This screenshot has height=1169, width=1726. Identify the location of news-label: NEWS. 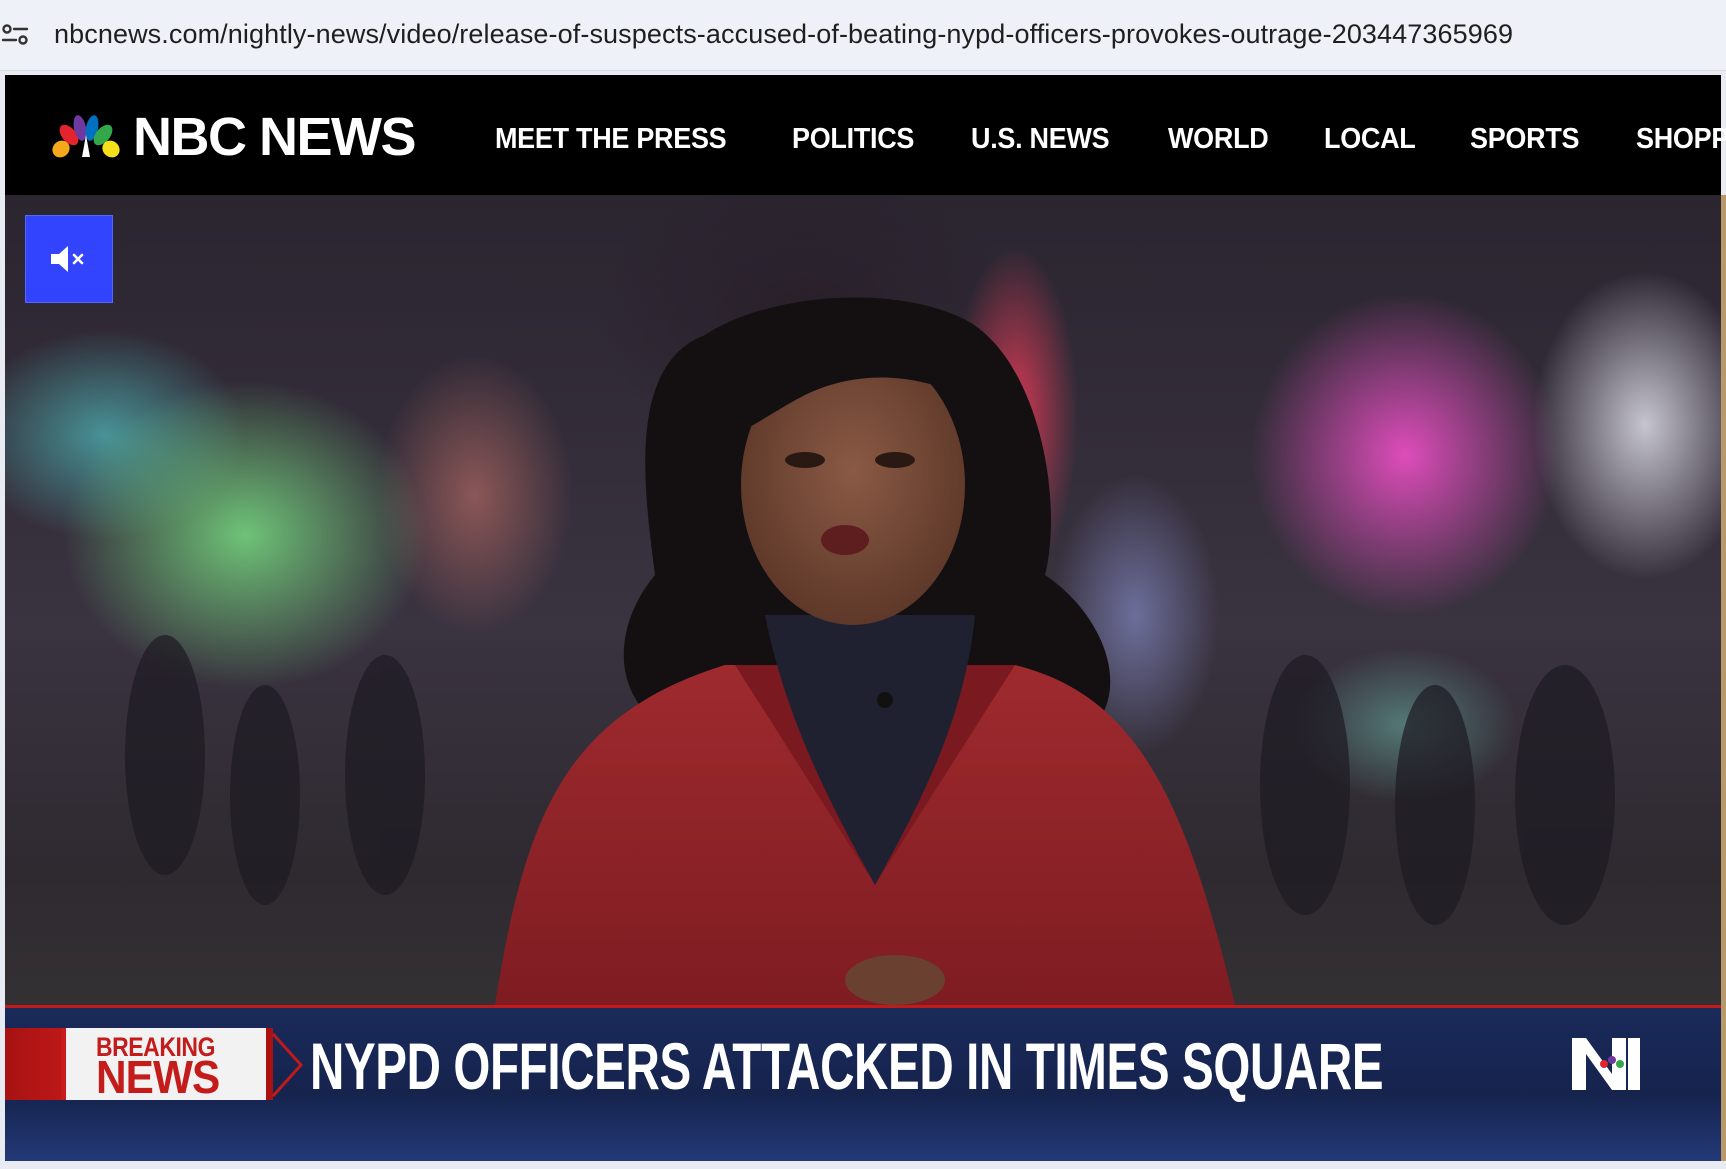
(158, 1077).